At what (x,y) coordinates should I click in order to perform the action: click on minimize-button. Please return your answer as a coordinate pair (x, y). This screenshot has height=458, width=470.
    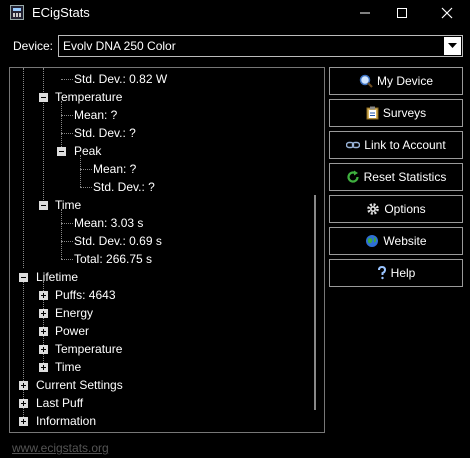
    Looking at the image, I should click on (365, 13).